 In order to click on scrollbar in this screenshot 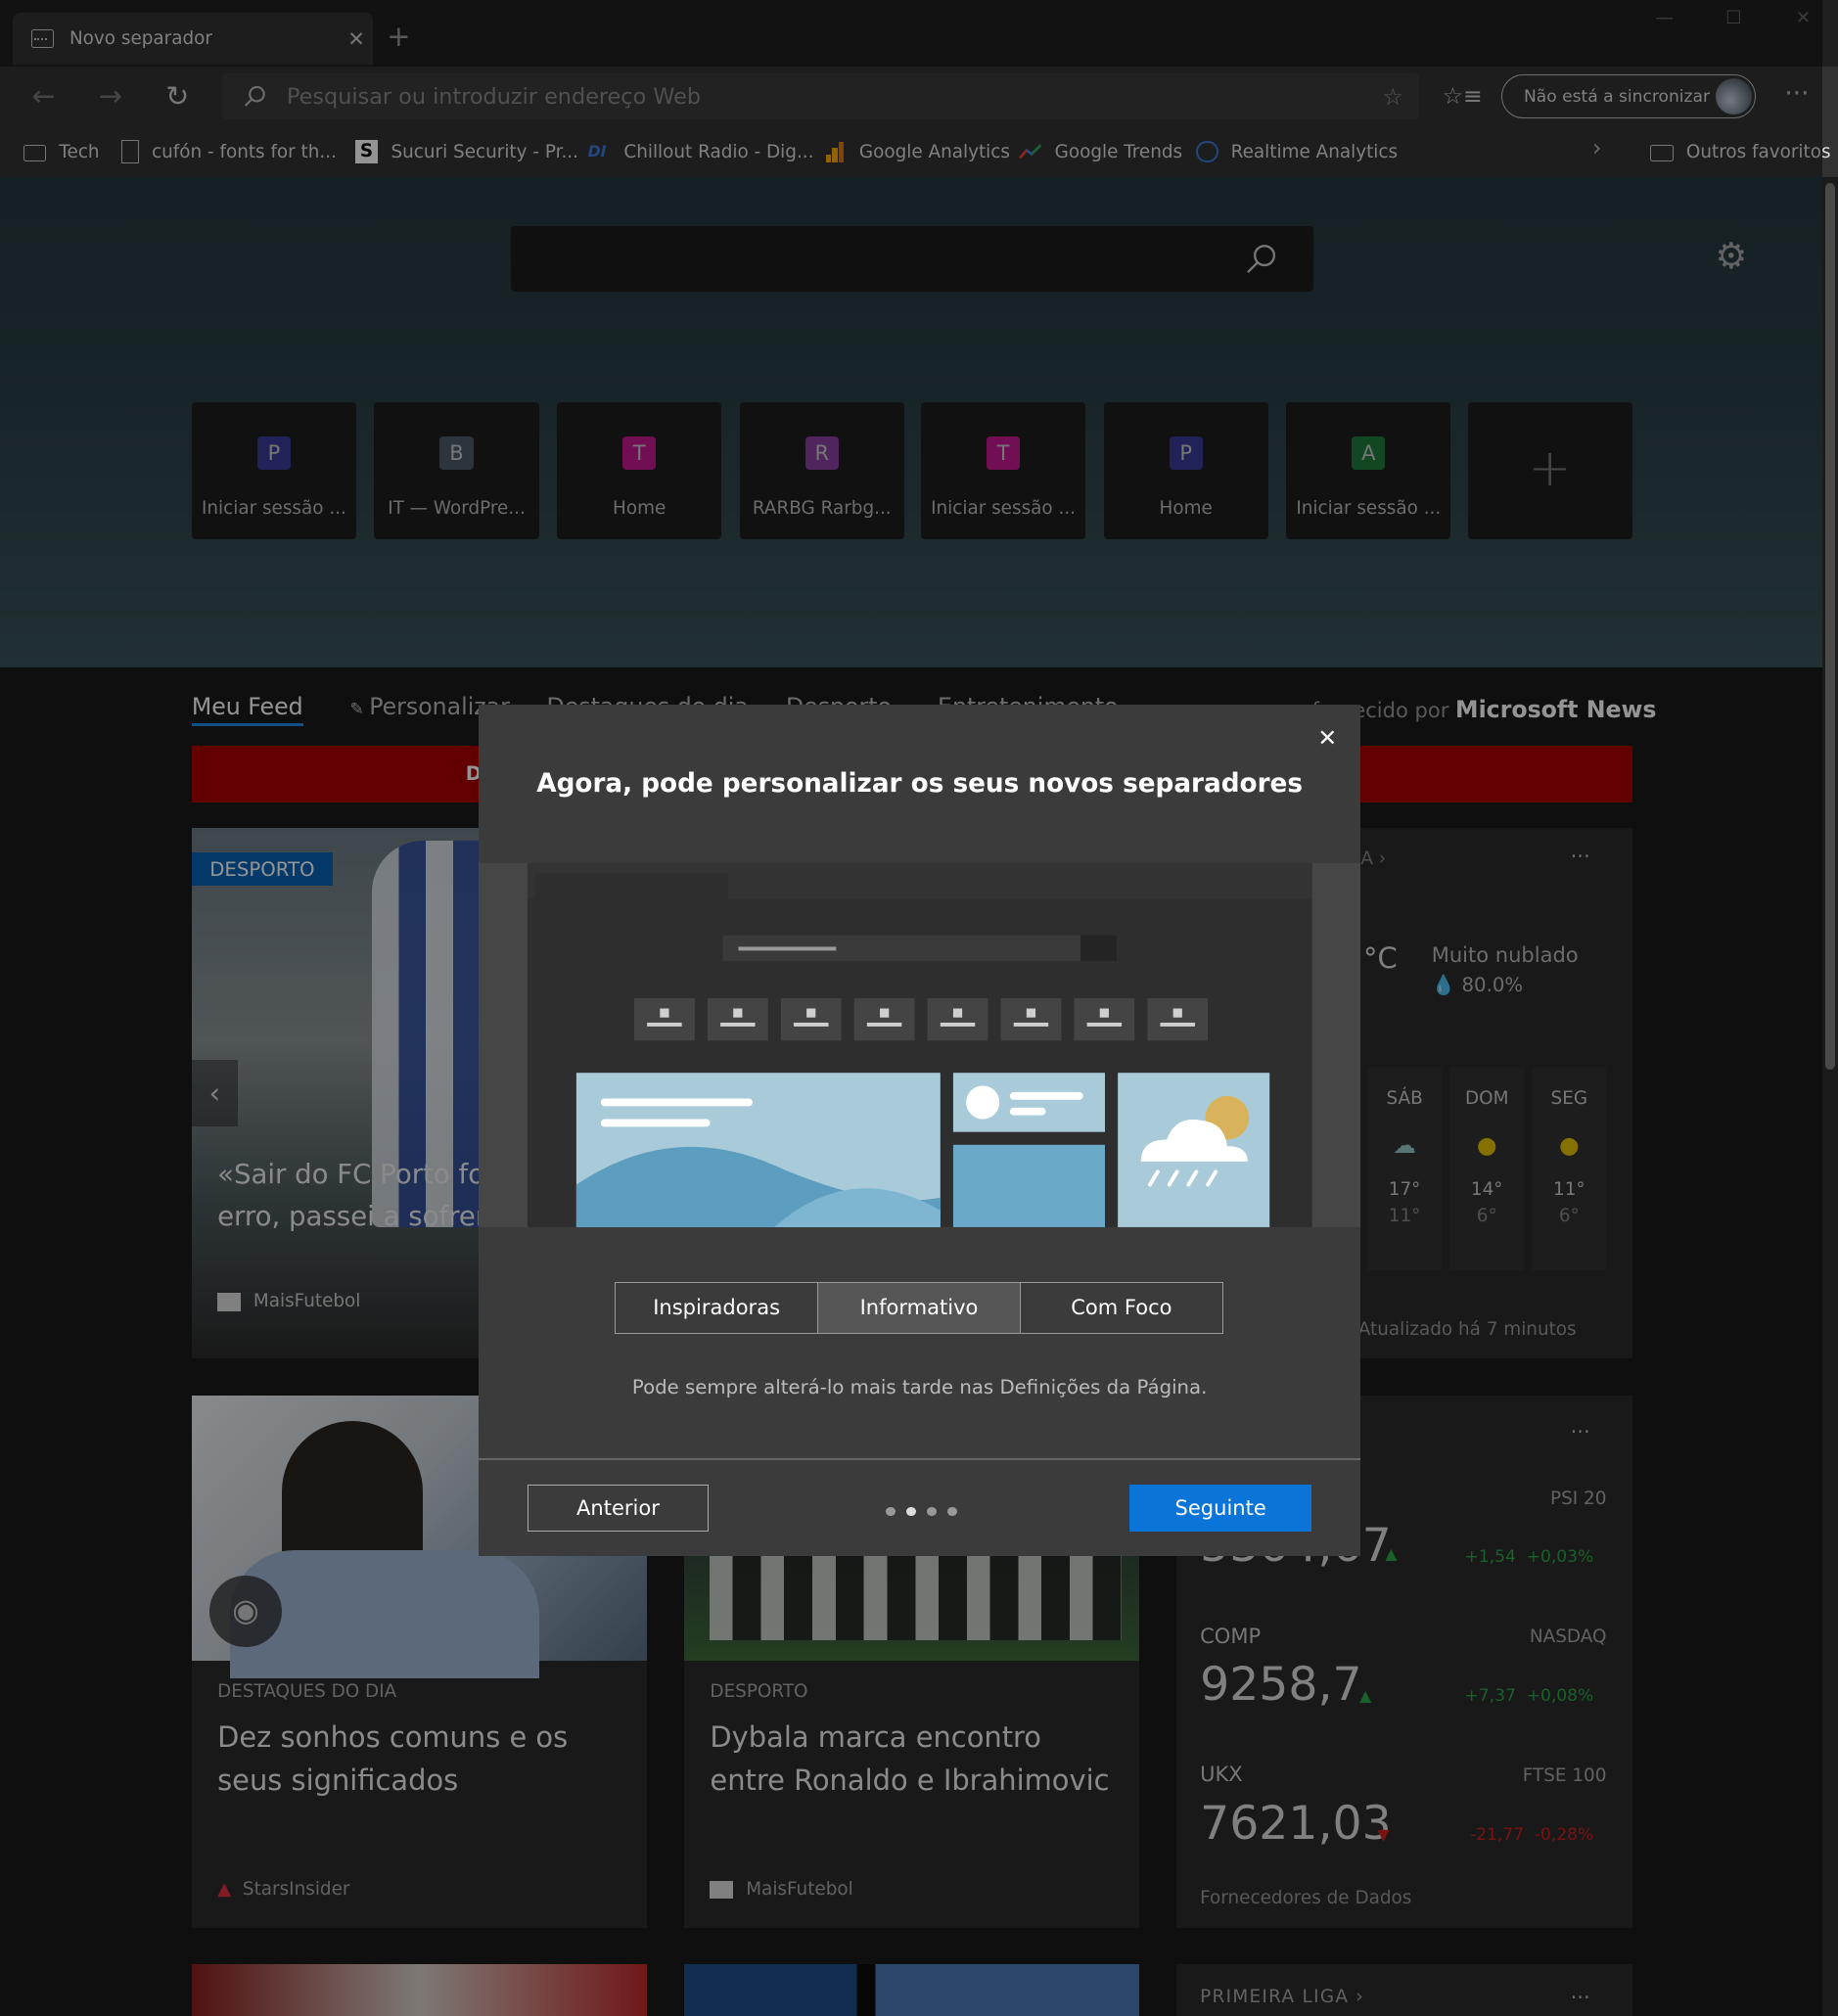, I will do `click(1830, 1096)`.